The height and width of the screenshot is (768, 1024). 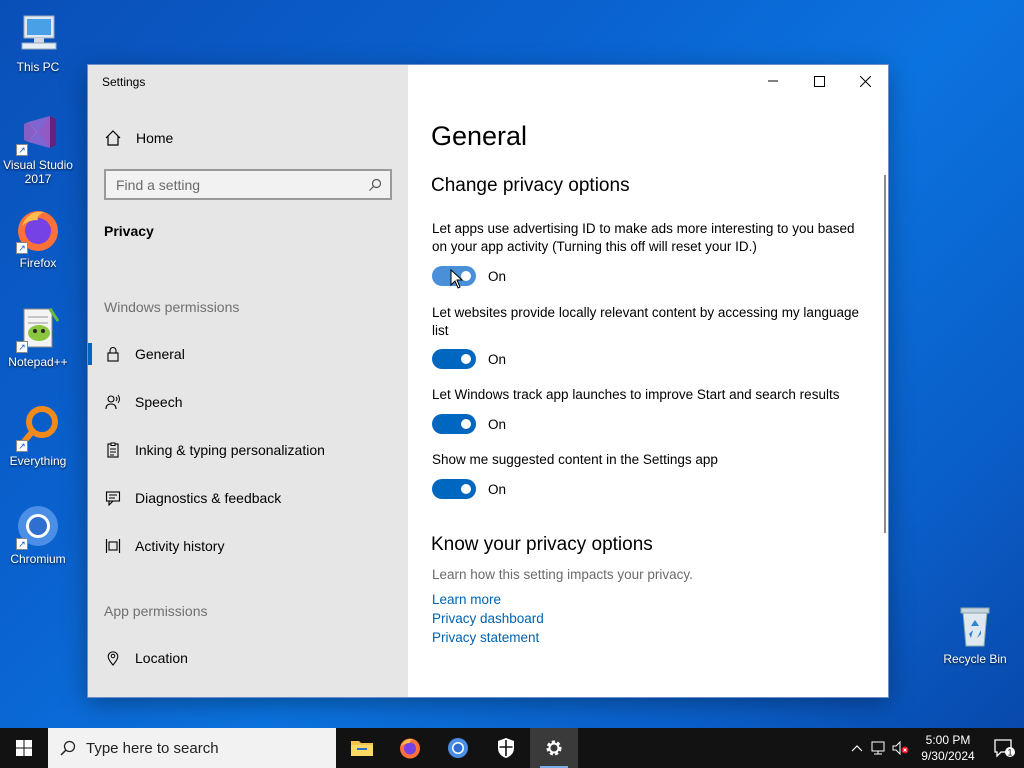 I want to click on computer-icon, so click(x=38, y=34).